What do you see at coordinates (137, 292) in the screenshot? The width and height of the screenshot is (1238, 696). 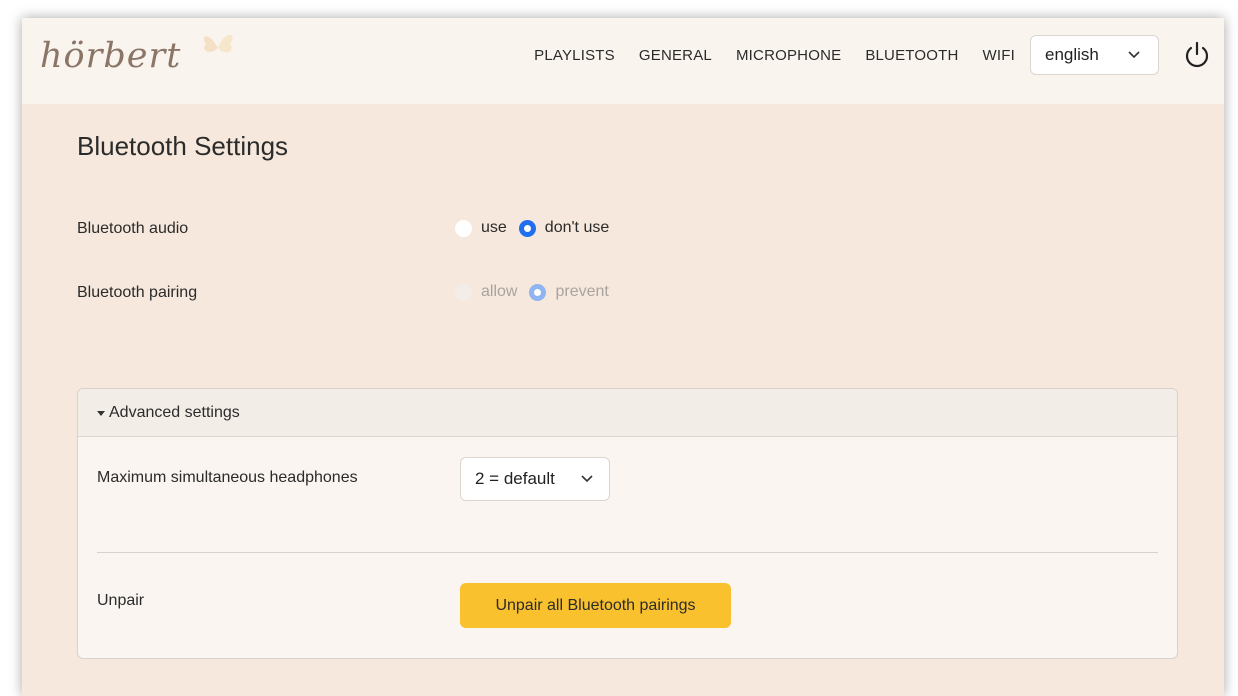 I see `bluetooth-pairing-label: Bluetooth pairing` at bounding box center [137, 292].